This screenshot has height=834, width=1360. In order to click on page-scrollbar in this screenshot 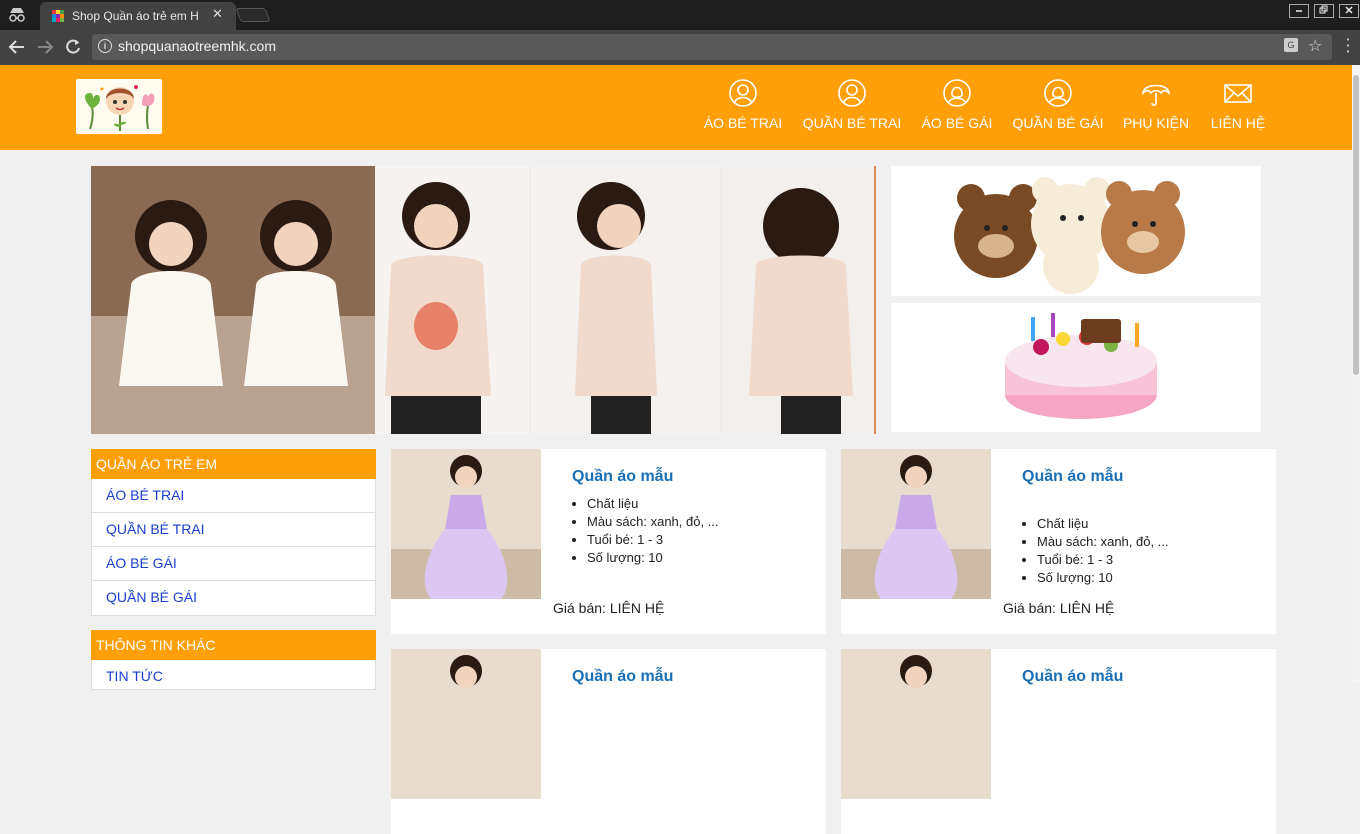, I will do `click(1356, 373)`.